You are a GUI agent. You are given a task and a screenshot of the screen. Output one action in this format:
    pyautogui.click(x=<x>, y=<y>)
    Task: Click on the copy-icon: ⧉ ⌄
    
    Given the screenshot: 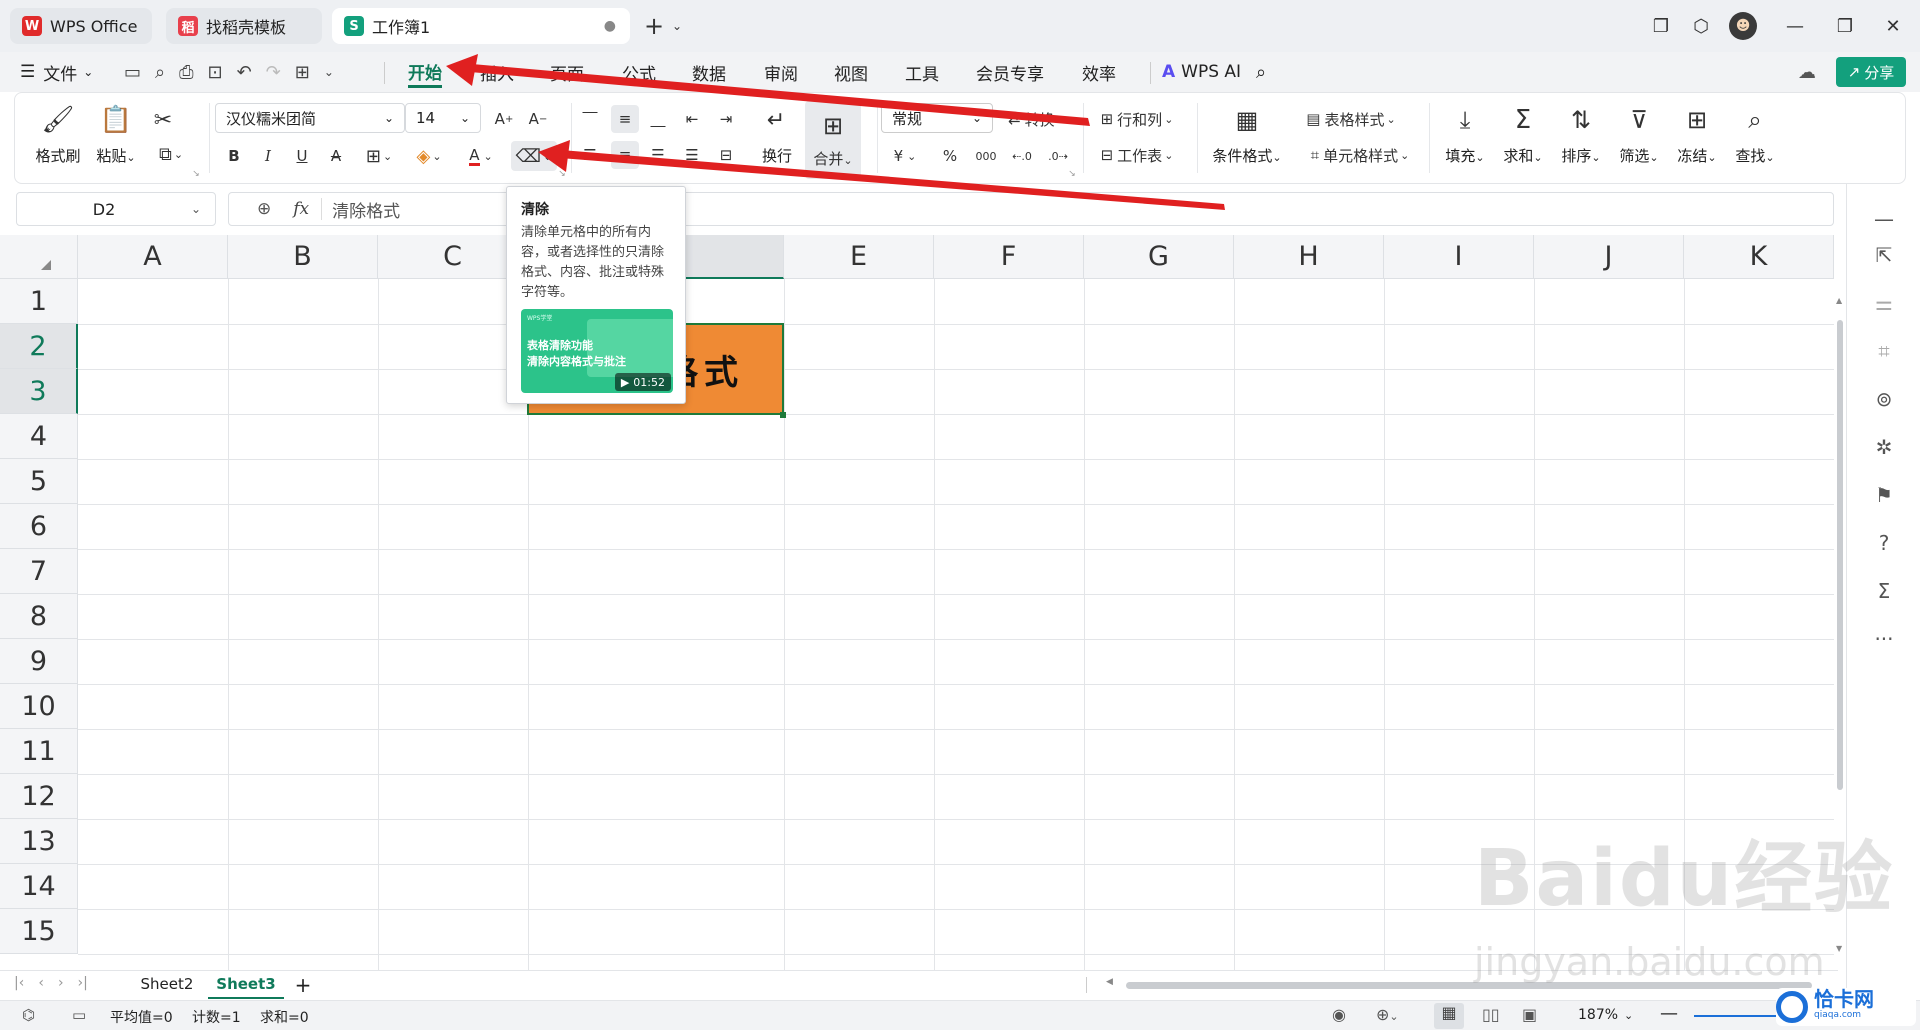 What is the action you would take?
    pyautogui.click(x=171, y=154)
    